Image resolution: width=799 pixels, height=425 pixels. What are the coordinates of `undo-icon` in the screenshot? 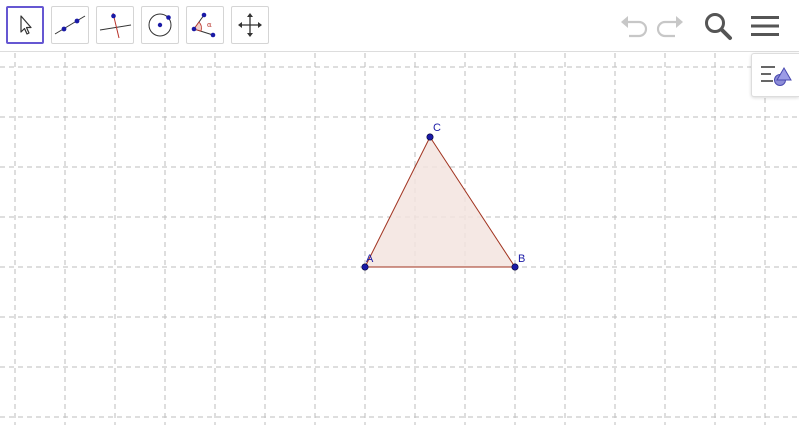 It's located at (634, 27).